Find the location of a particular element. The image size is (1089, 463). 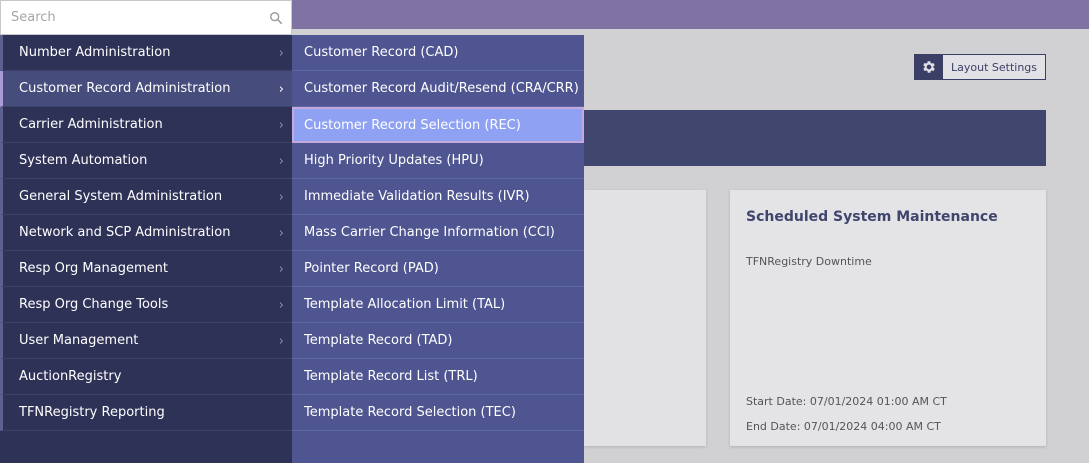

search-icon is located at coordinates (276, 18).